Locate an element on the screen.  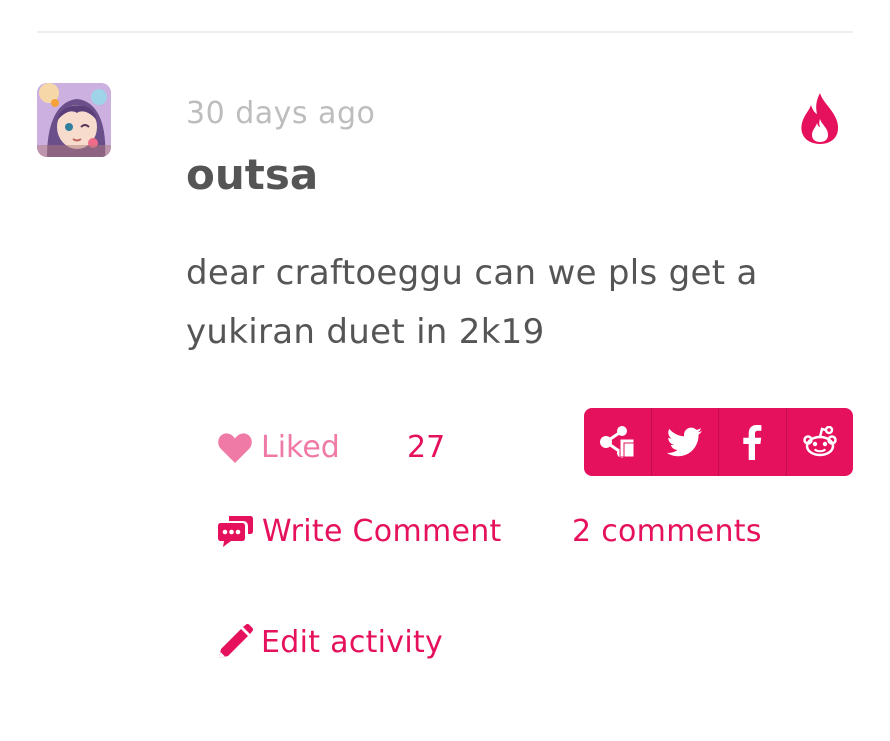
facebook-icon is located at coordinates (752, 442).